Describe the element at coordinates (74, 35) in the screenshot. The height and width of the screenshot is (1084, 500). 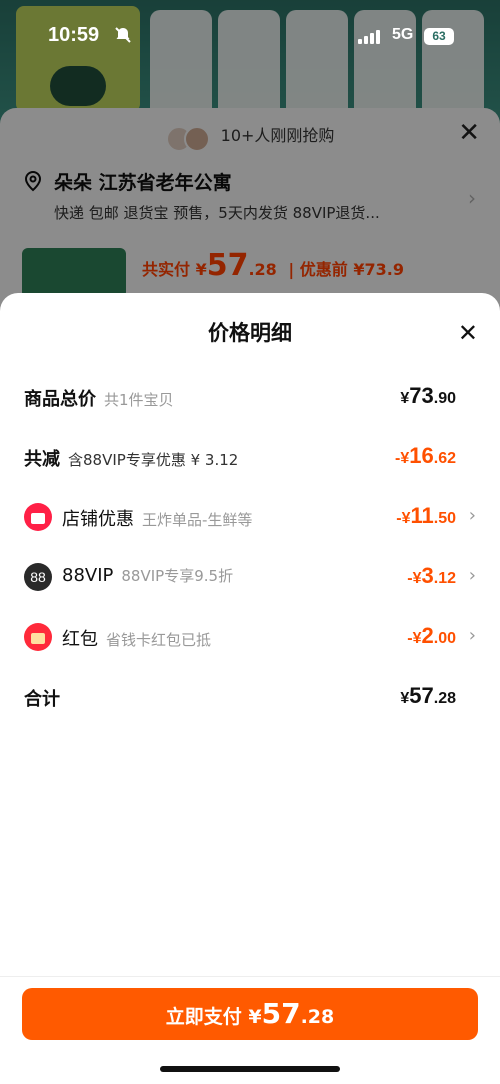
I see `status-time: 10:59` at that location.